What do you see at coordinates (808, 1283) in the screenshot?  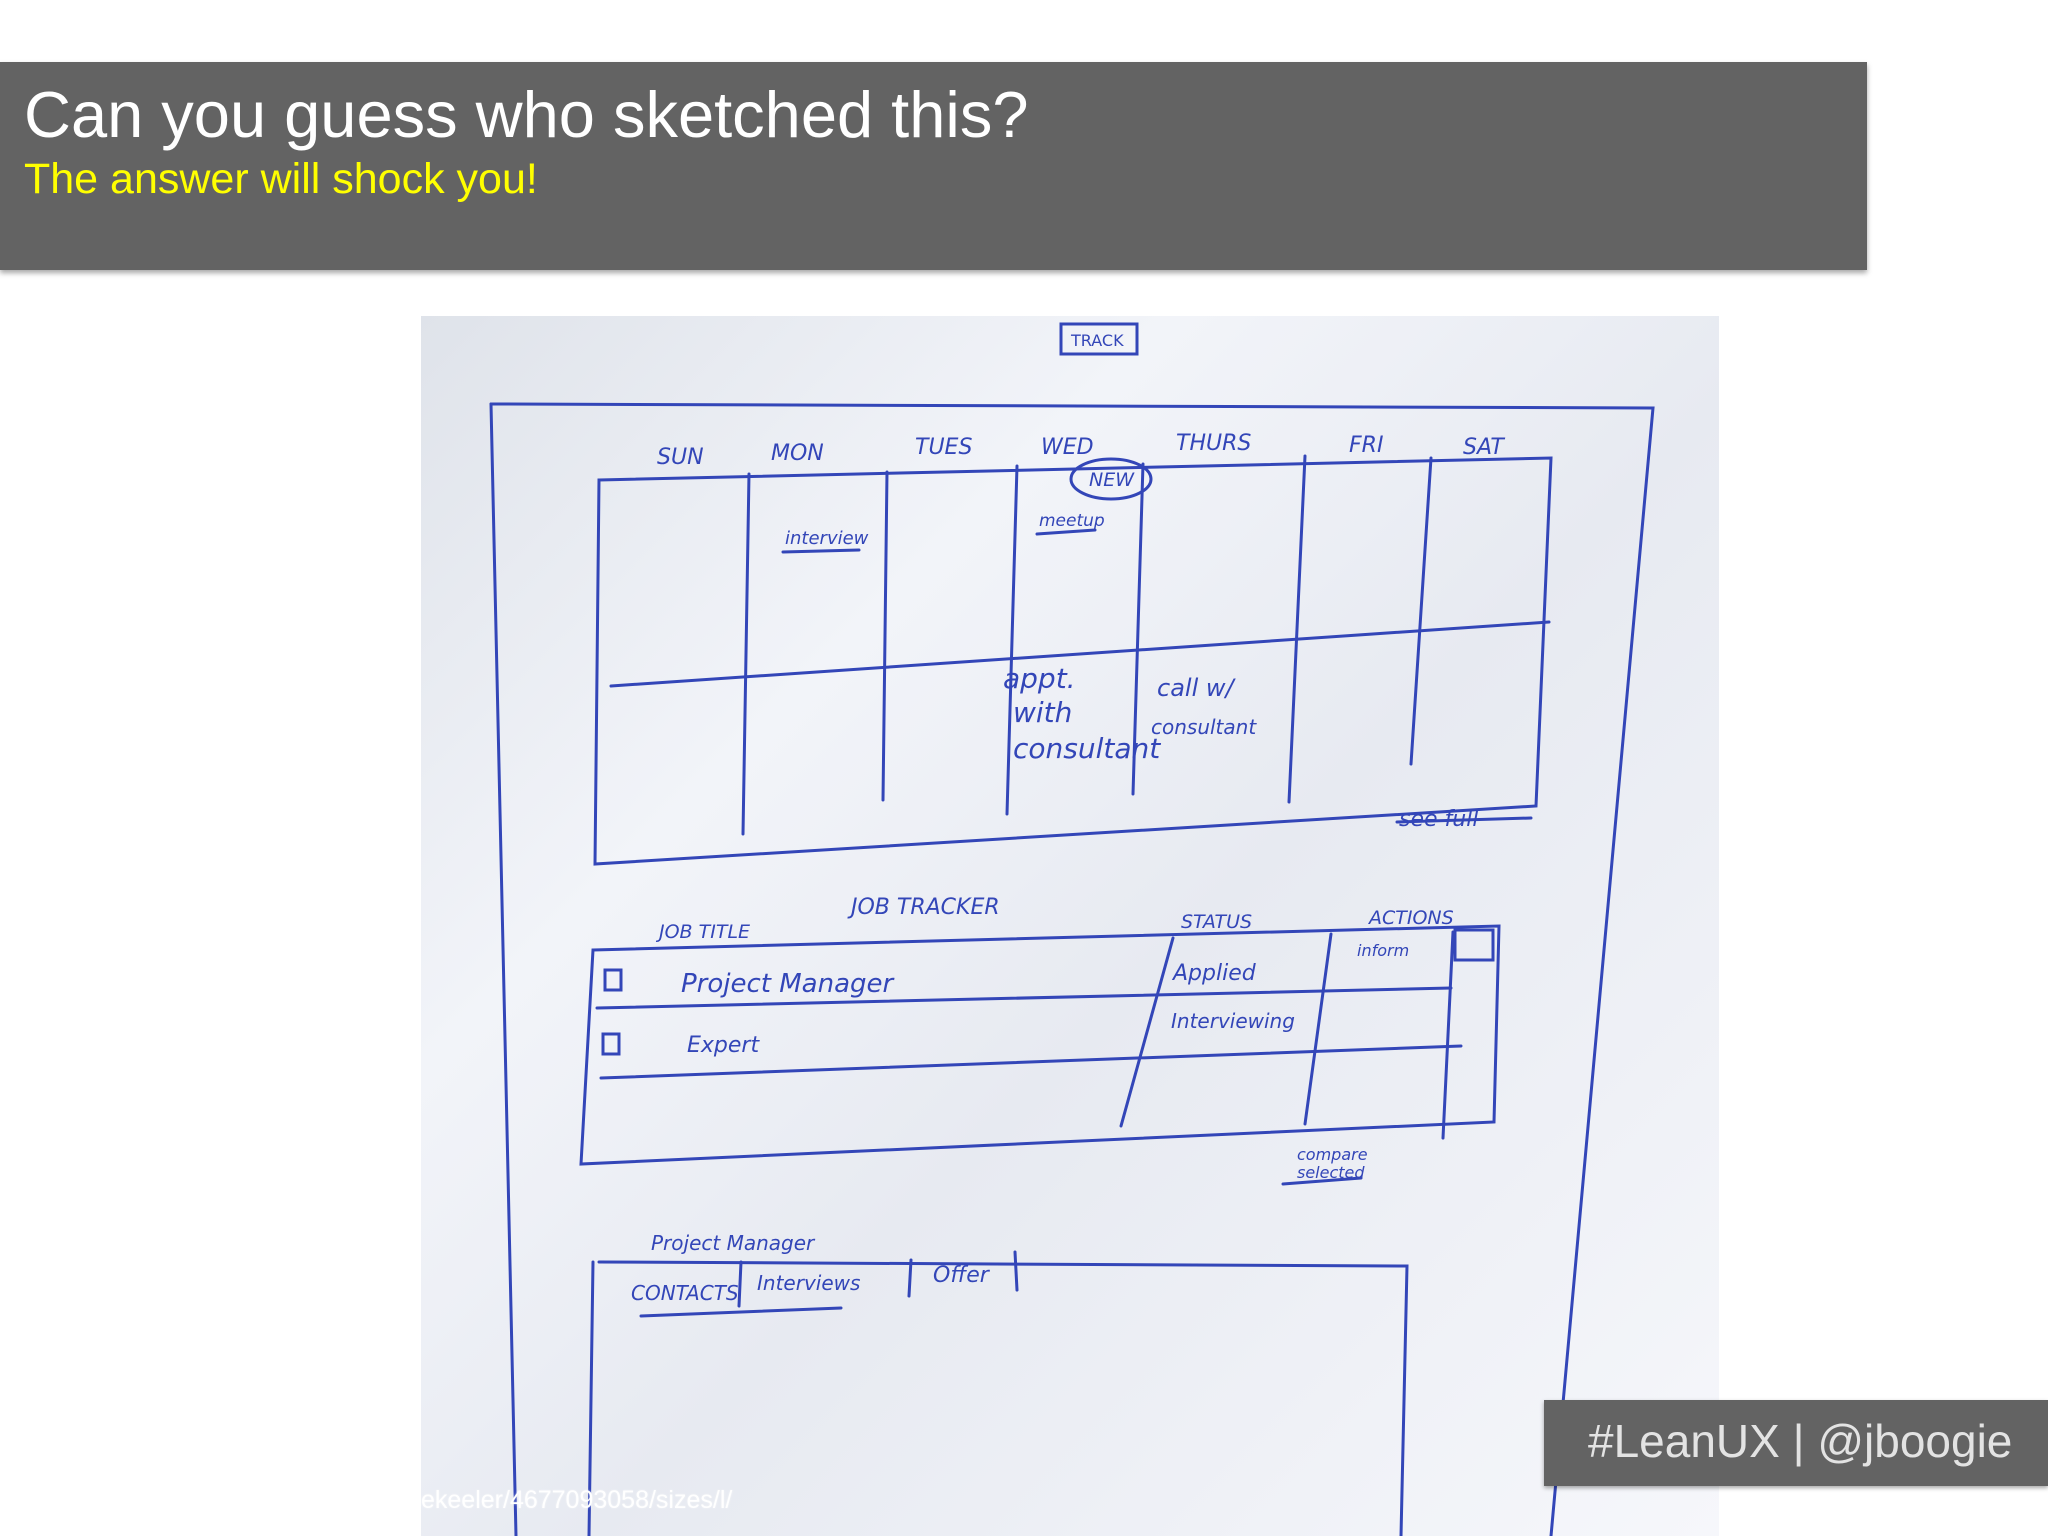 I see `tab-interviews: Interviews` at bounding box center [808, 1283].